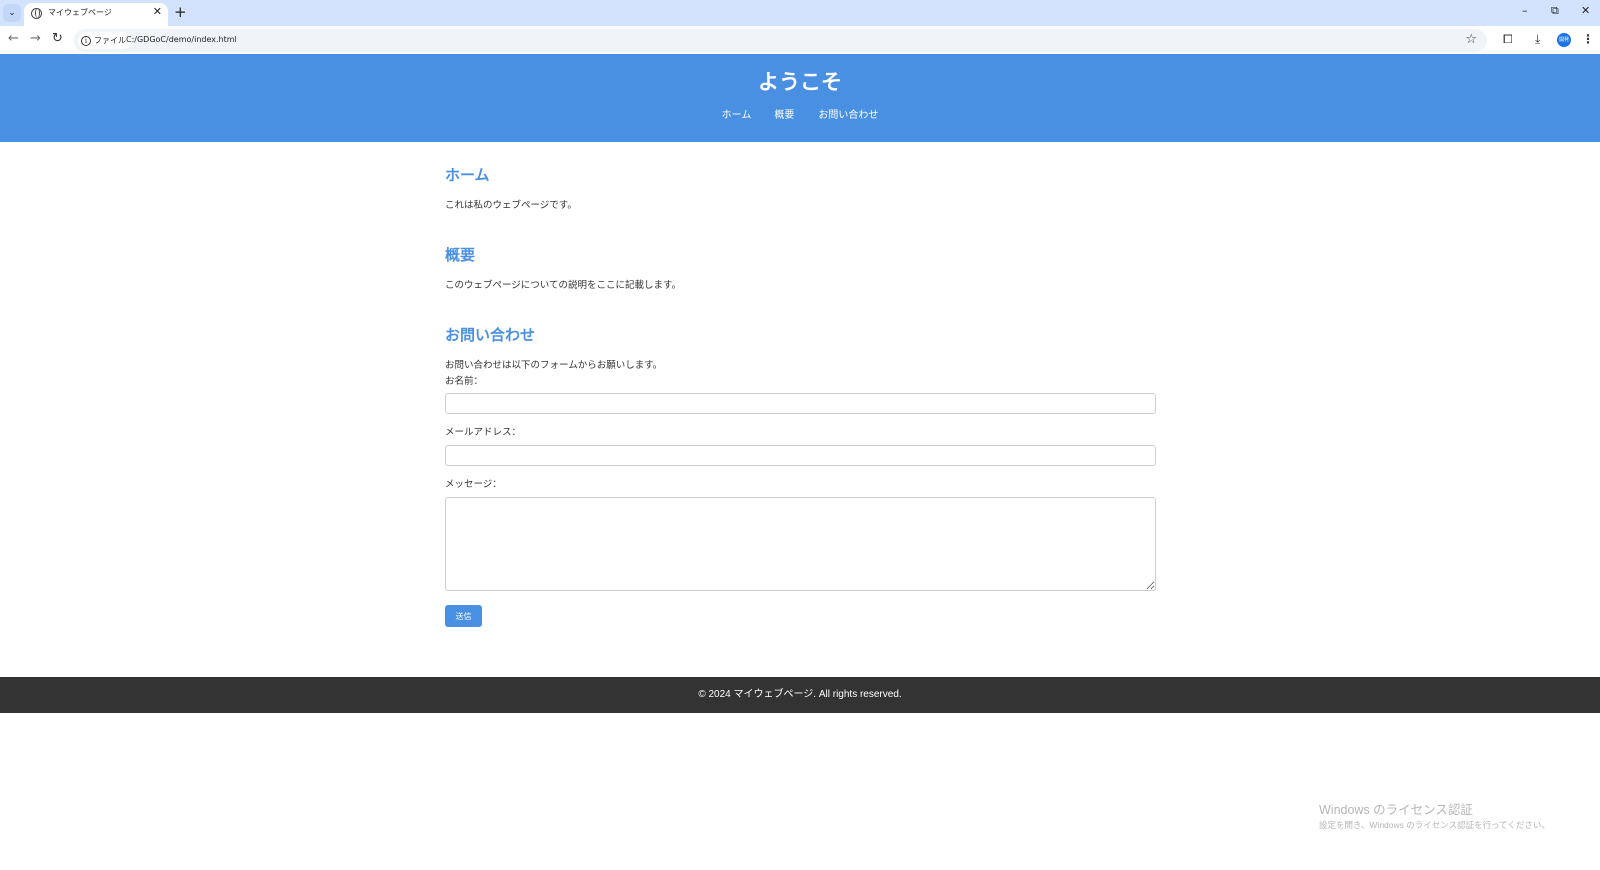 This screenshot has height=870, width=1600. What do you see at coordinates (1471, 39) in the screenshot?
I see `star-icon: ☆` at bounding box center [1471, 39].